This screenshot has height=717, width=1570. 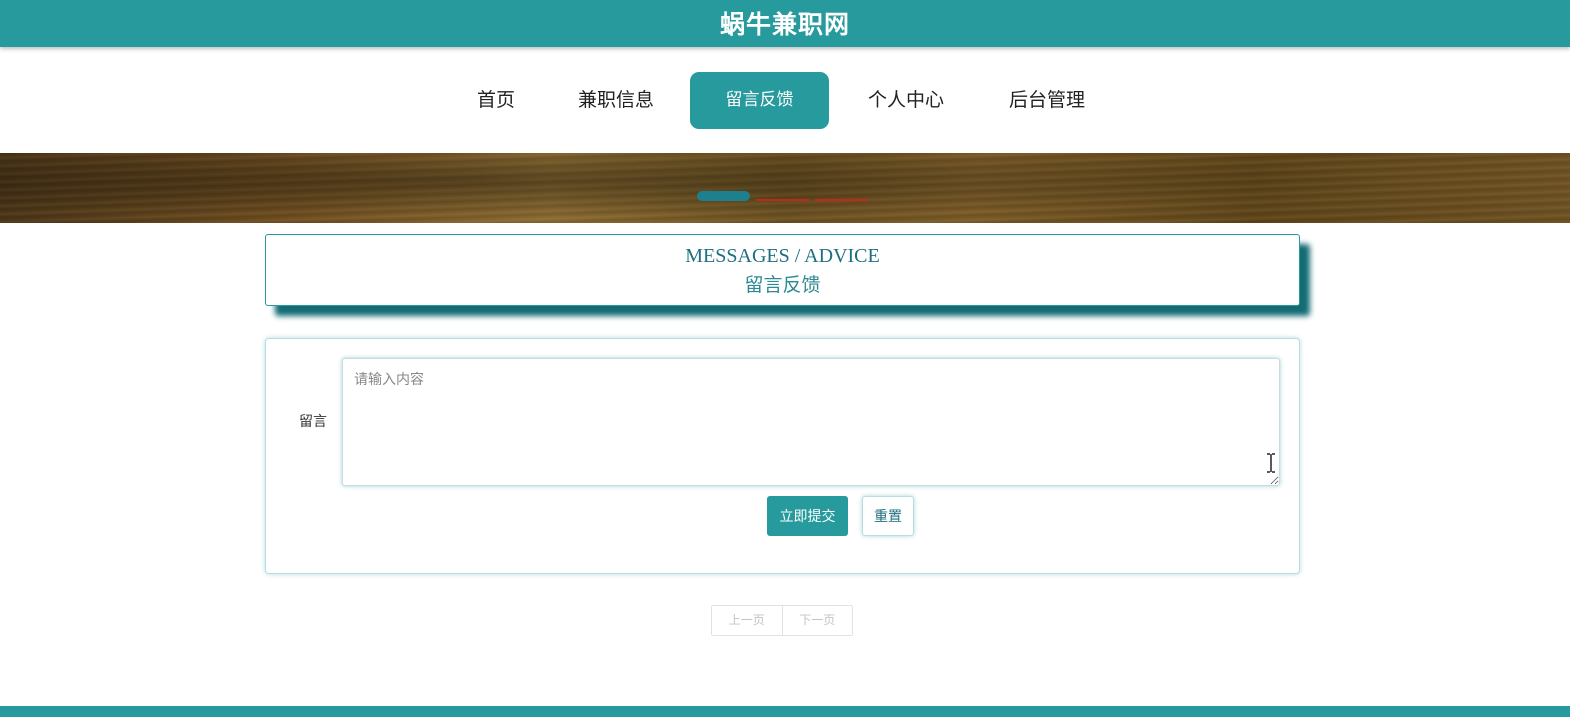 What do you see at coordinates (906, 100) in the screenshot?
I see `nav-item-profile: 个人中心` at bounding box center [906, 100].